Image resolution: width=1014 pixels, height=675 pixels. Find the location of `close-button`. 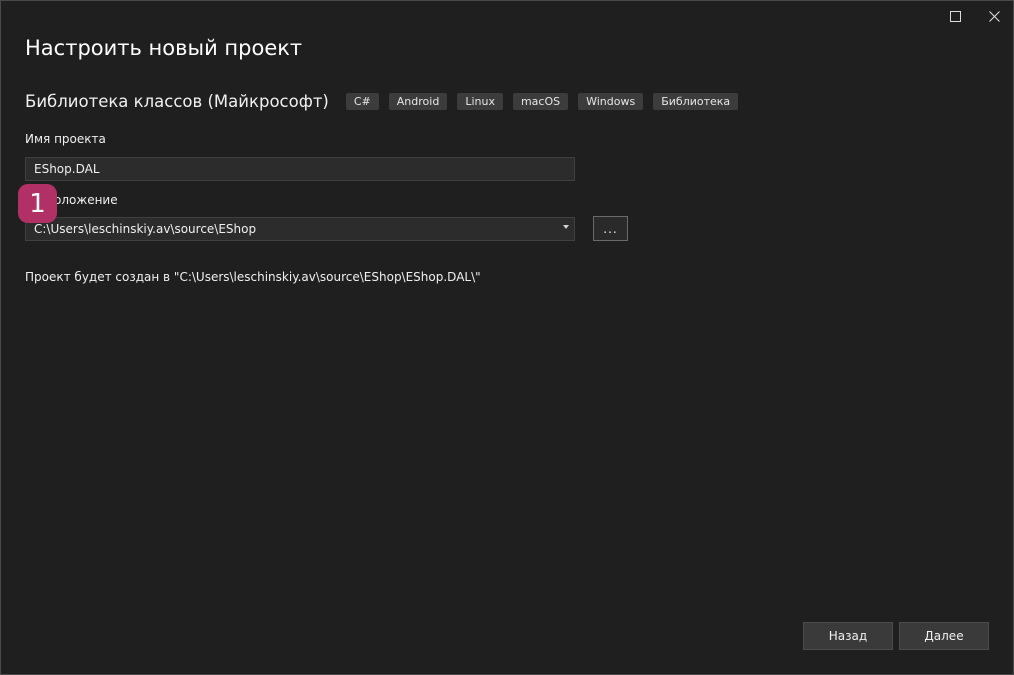

close-button is located at coordinates (994, 16).